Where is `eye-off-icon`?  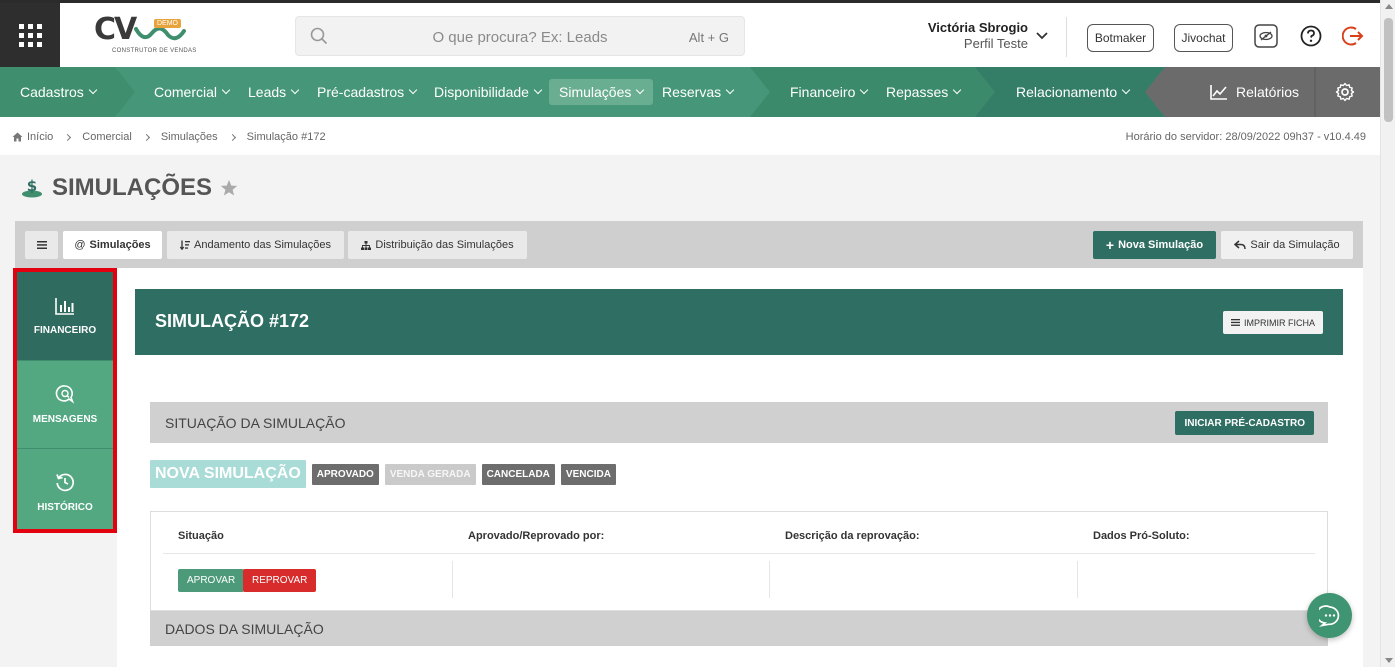
eye-off-icon is located at coordinates (1266, 36).